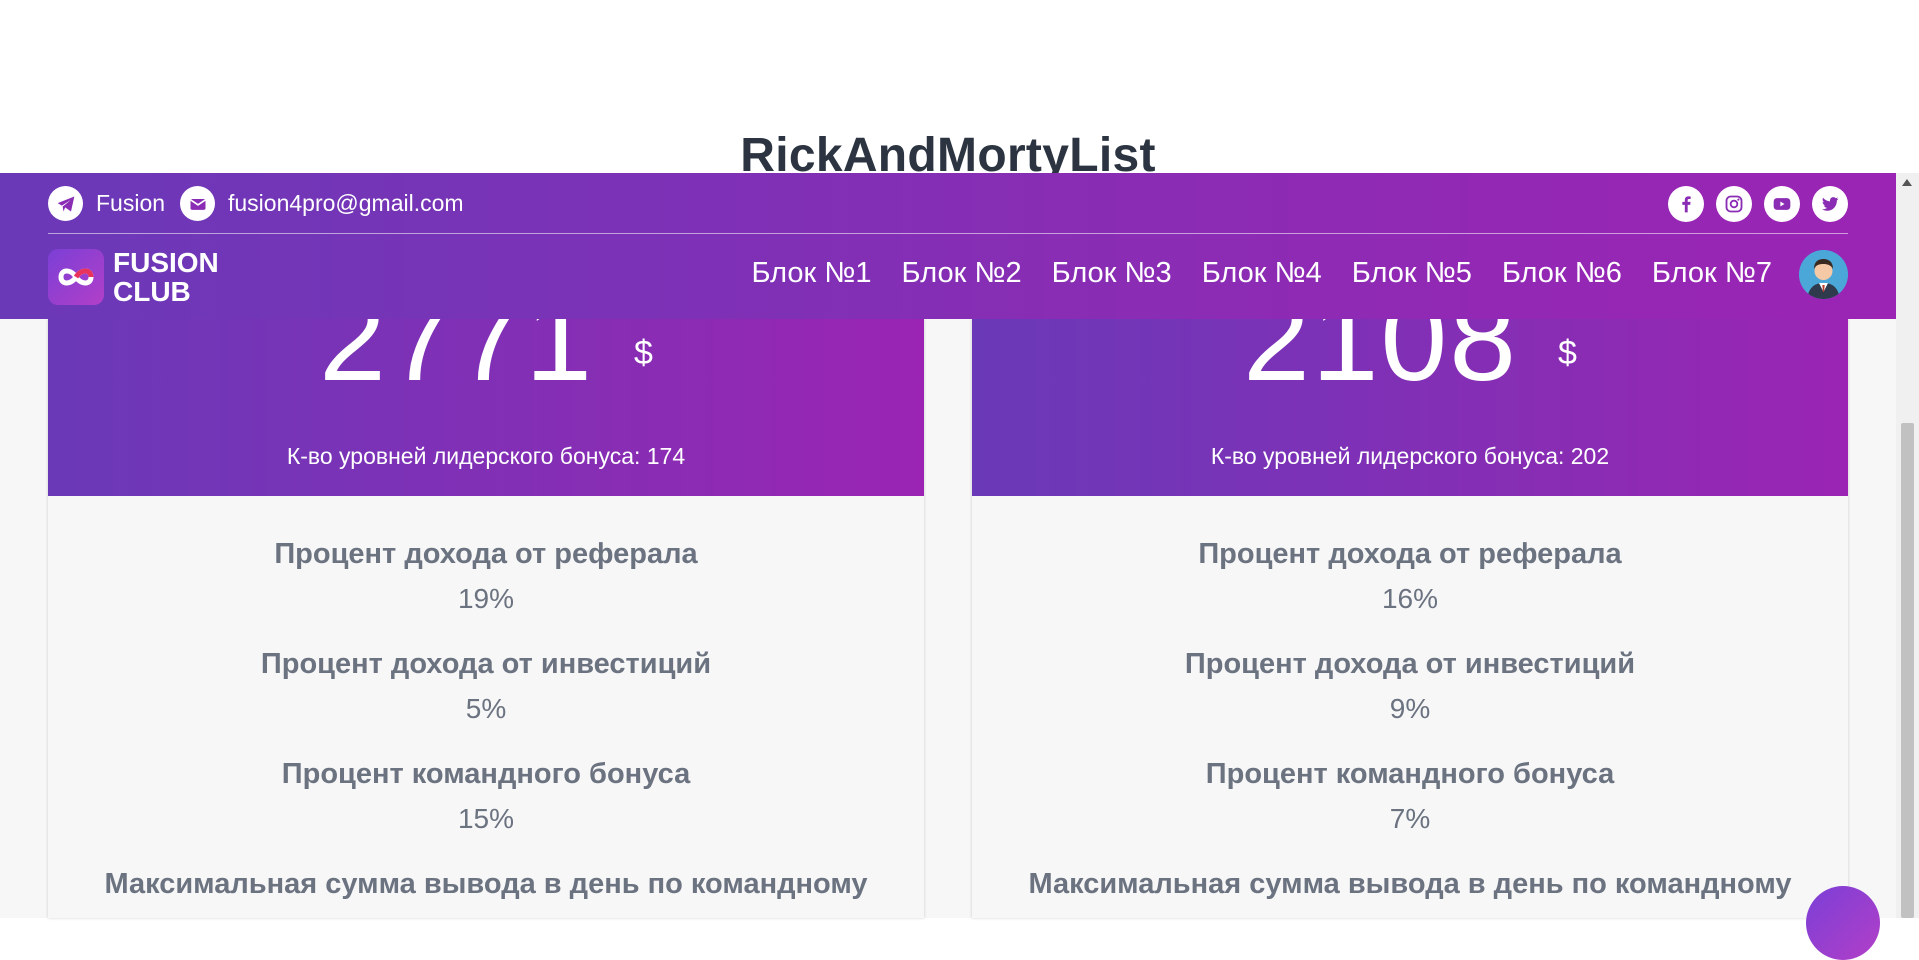 The height and width of the screenshot is (960, 1919). What do you see at coordinates (1381, 362) in the screenshot?
I see `price-amount: 2108` at bounding box center [1381, 362].